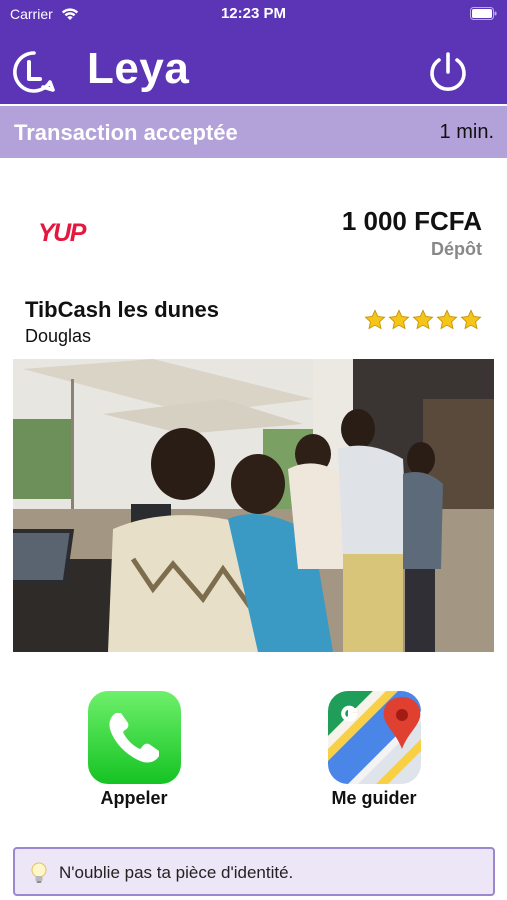 This screenshot has width=507, height=900. Describe the element at coordinates (466, 132) in the screenshot. I see `elapsed-time: 1 min.` at that location.